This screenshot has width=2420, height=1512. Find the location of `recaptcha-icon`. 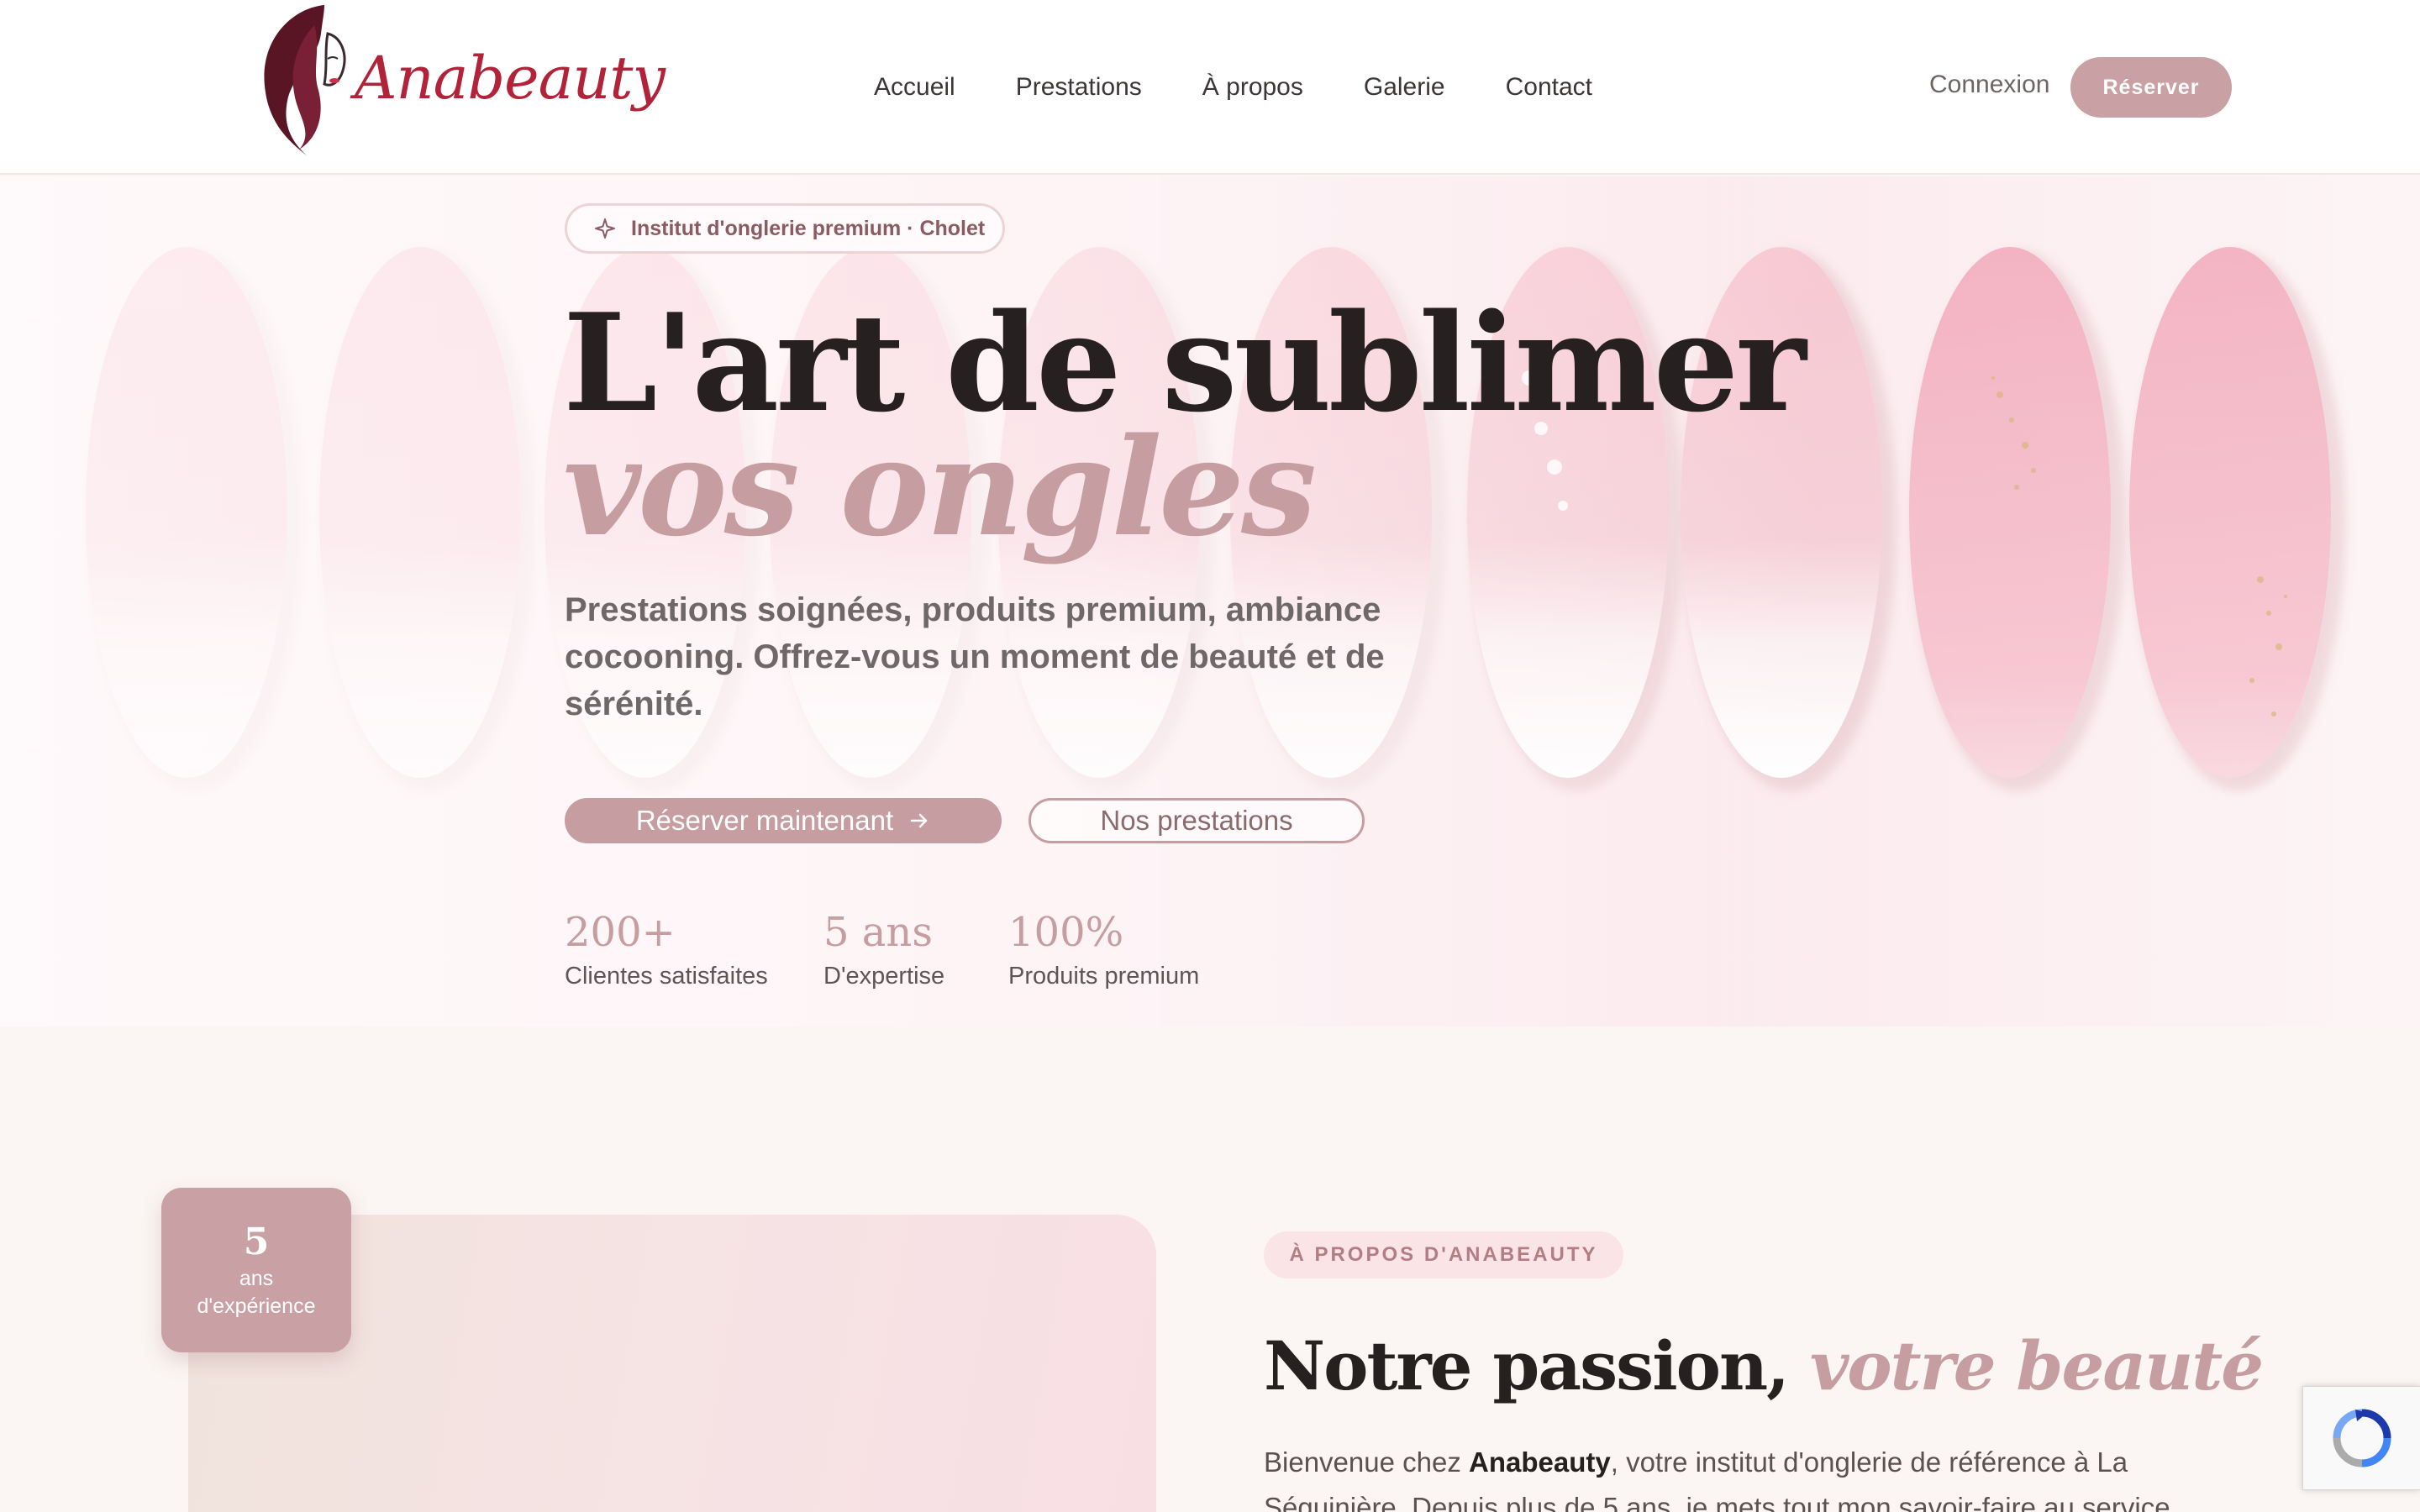

recaptcha-icon is located at coordinates (2362, 1438).